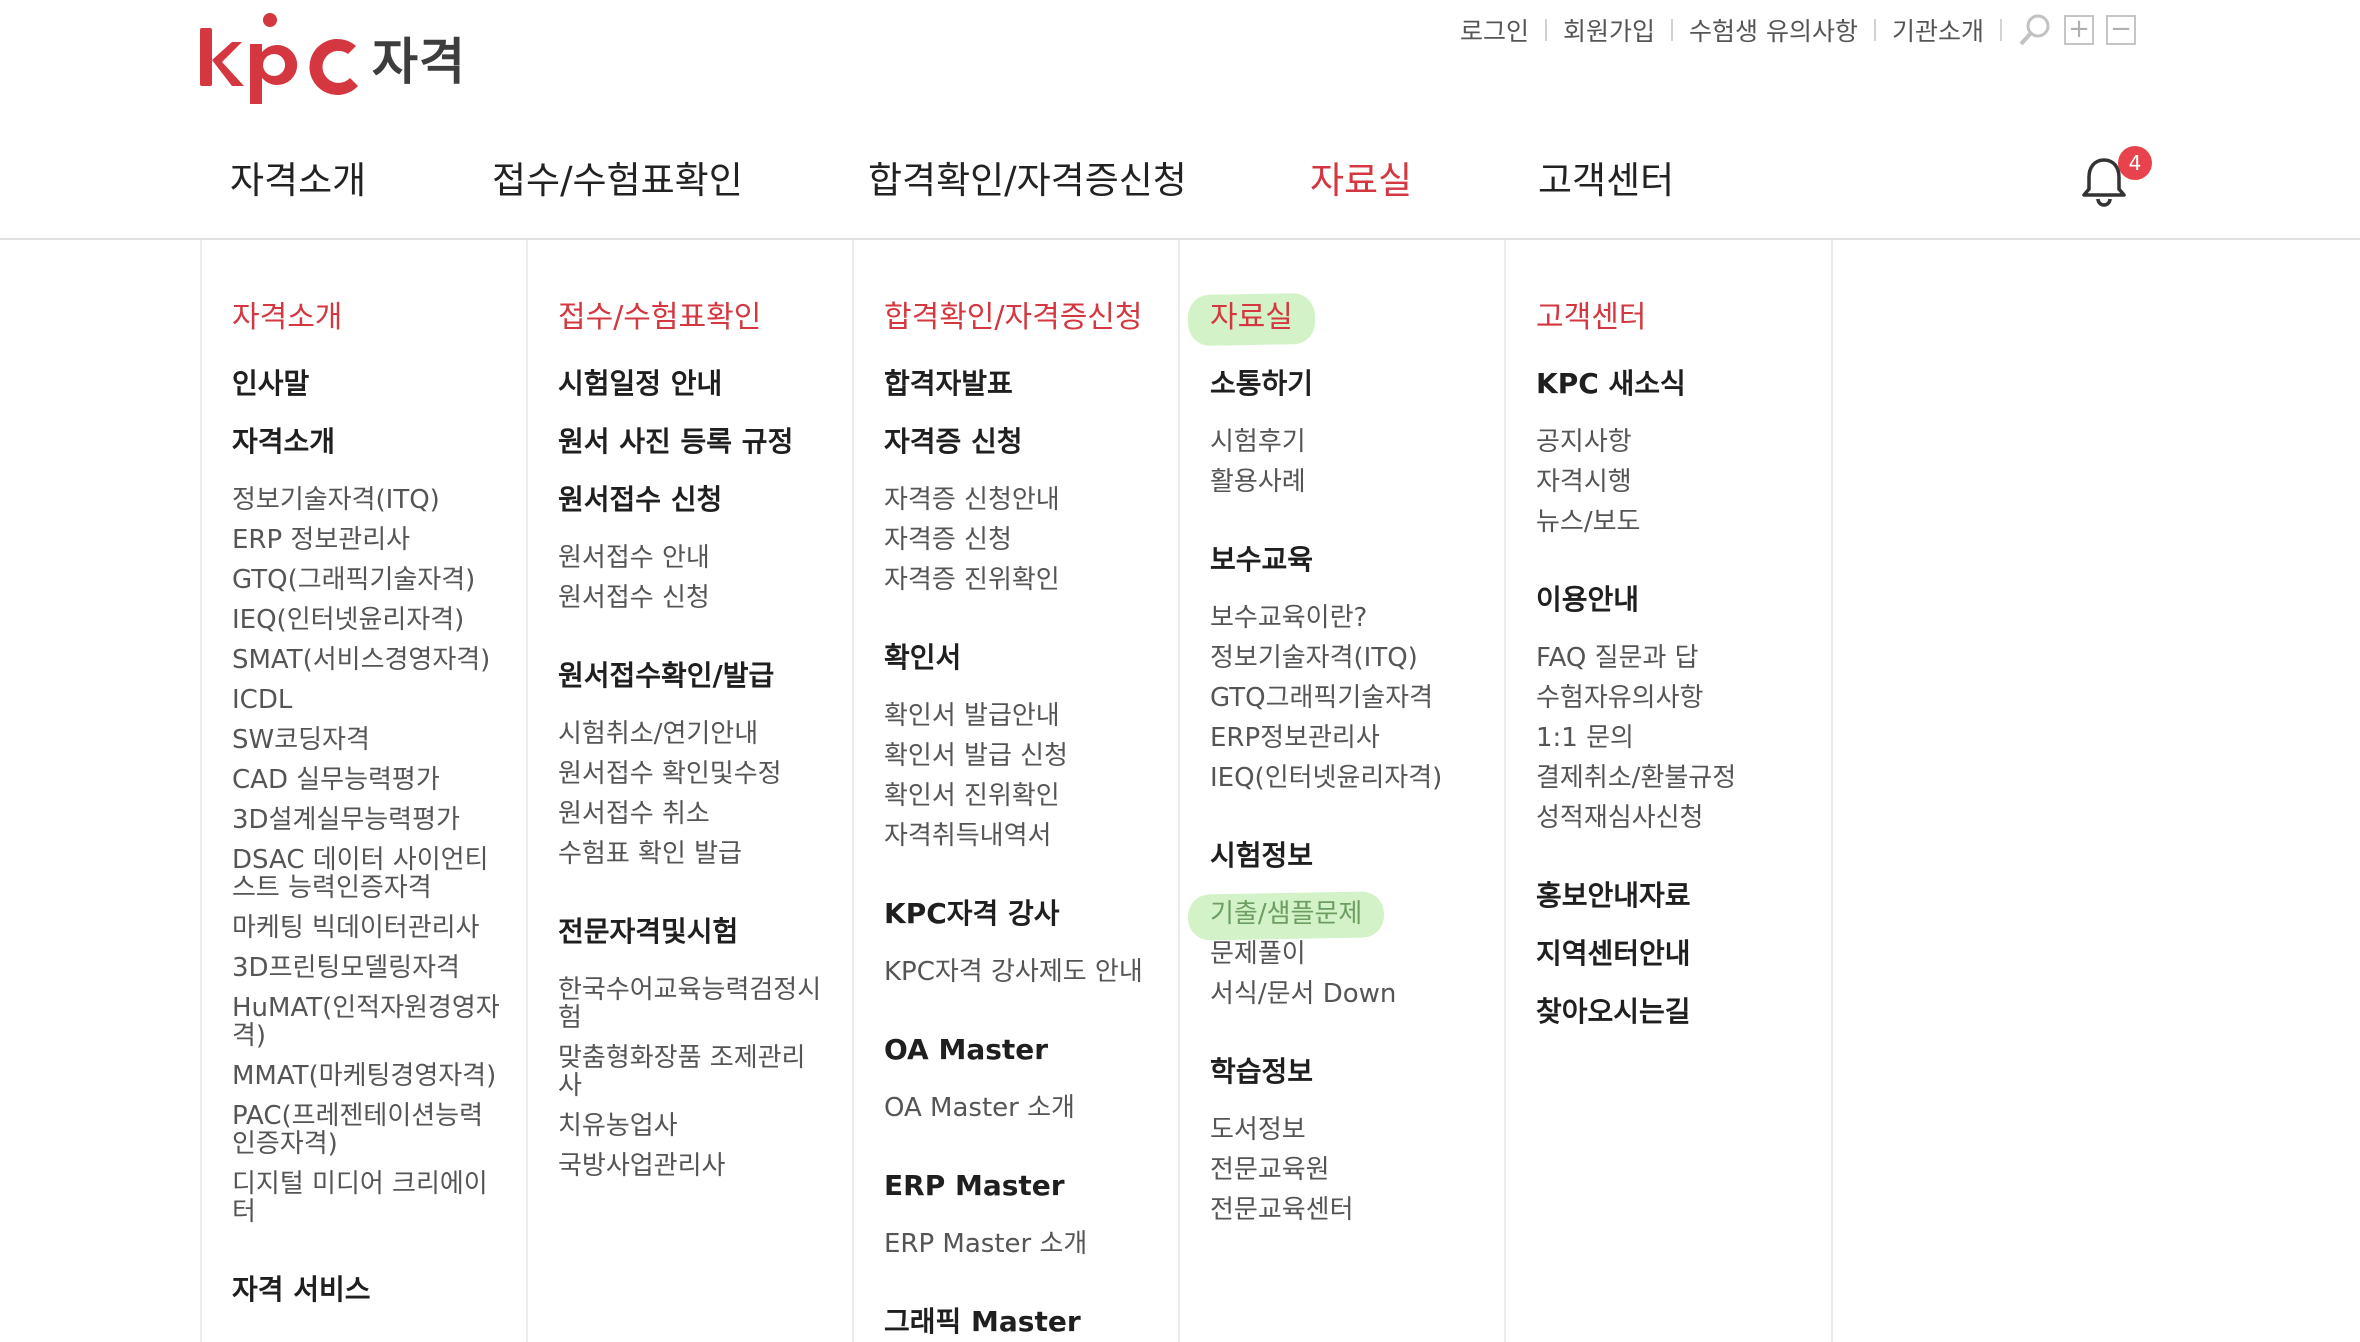 The height and width of the screenshot is (1342, 2360). Describe the element at coordinates (2121, 30) in the screenshot. I see `zoom-out-icon: −` at that location.